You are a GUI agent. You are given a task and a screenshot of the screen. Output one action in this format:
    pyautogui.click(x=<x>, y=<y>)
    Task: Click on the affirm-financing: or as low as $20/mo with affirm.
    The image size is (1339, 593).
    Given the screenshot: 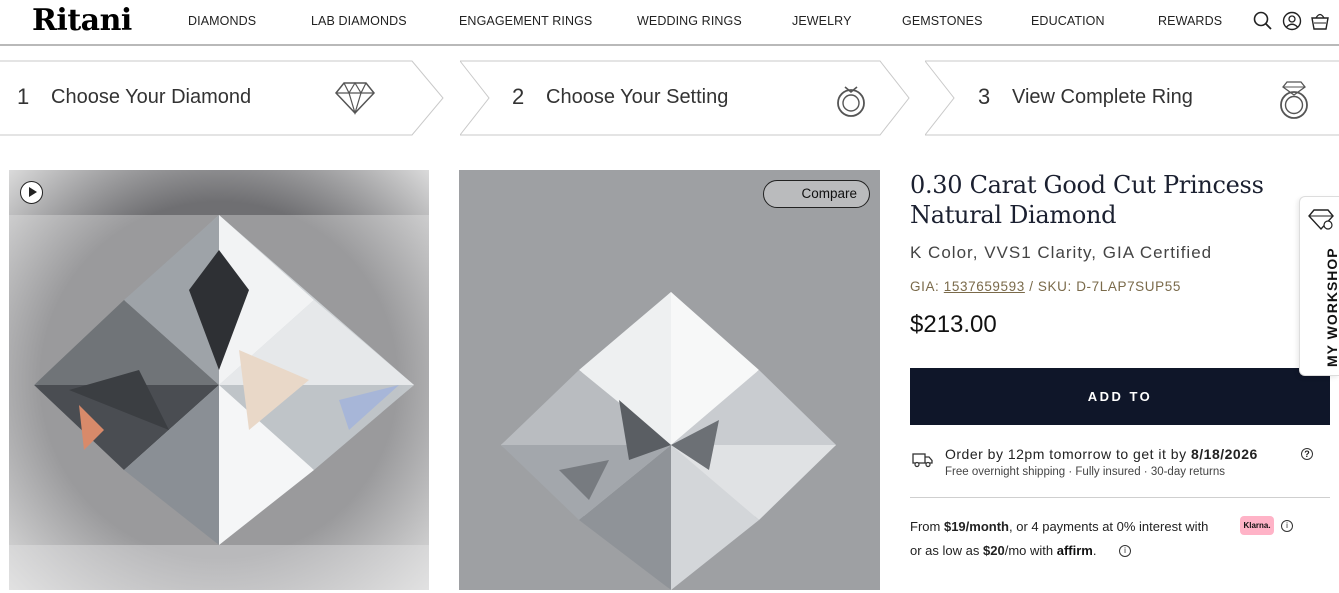 What is the action you would take?
    pyautogui.click(x=1003, y=550)
    